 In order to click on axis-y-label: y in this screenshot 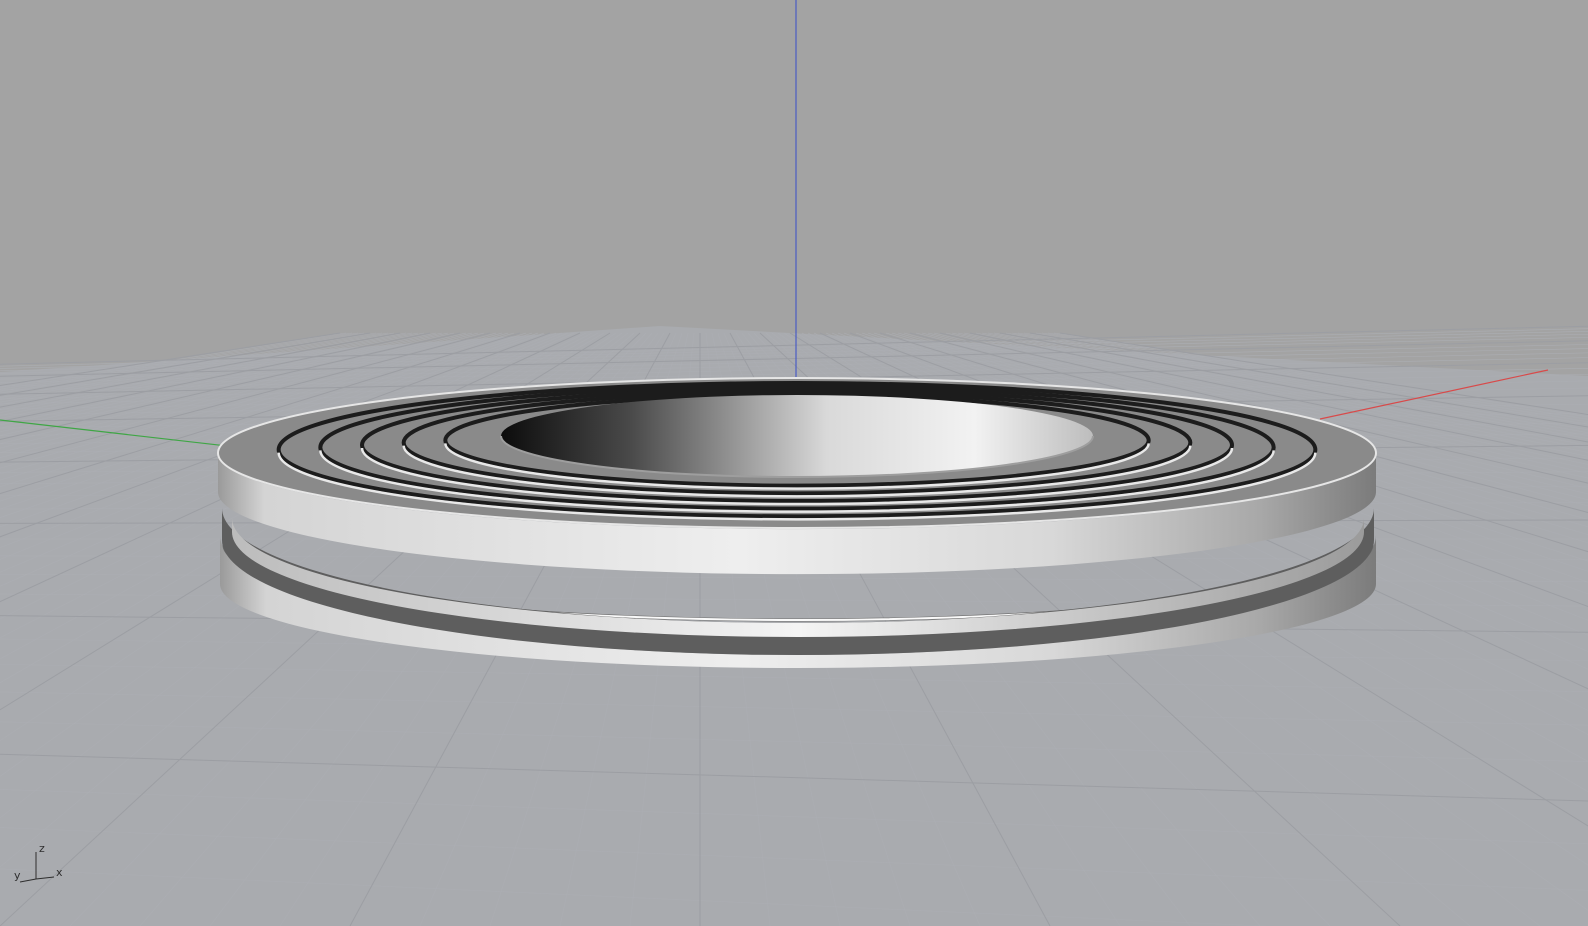, I will do `click(17, 875)`.